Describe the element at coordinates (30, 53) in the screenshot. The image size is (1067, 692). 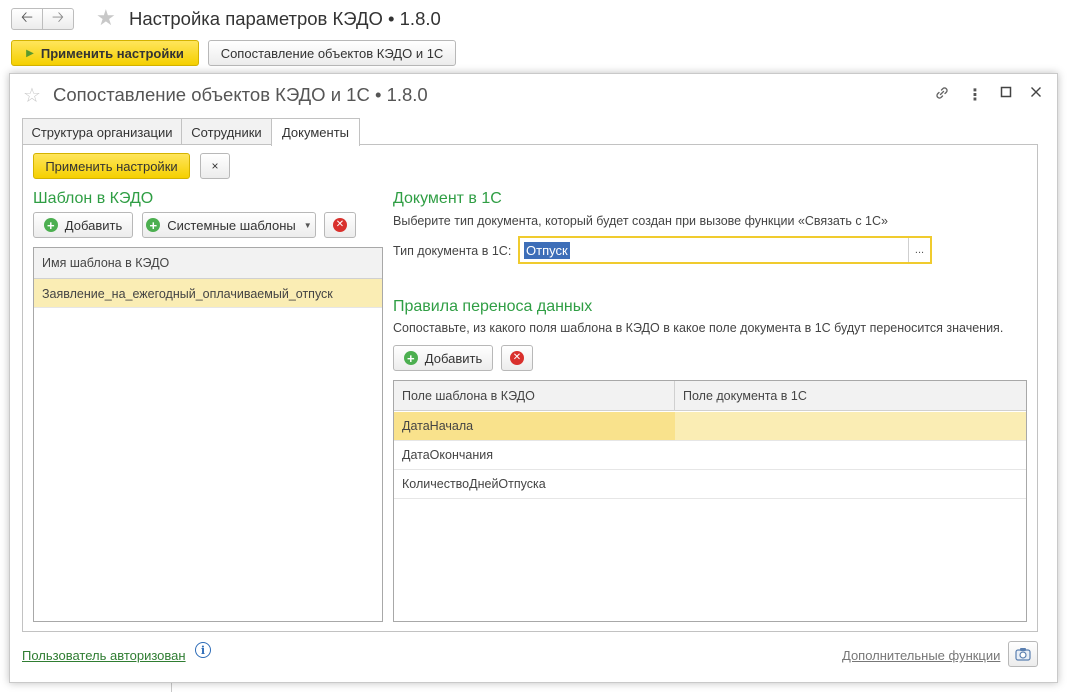
I see `play-icon: ▶` at that location.